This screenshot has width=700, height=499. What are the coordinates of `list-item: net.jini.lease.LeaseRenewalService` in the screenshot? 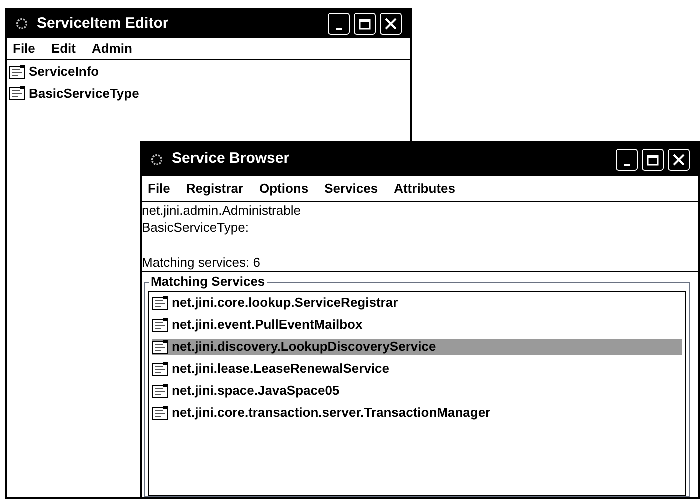 It's located at (417, 369).